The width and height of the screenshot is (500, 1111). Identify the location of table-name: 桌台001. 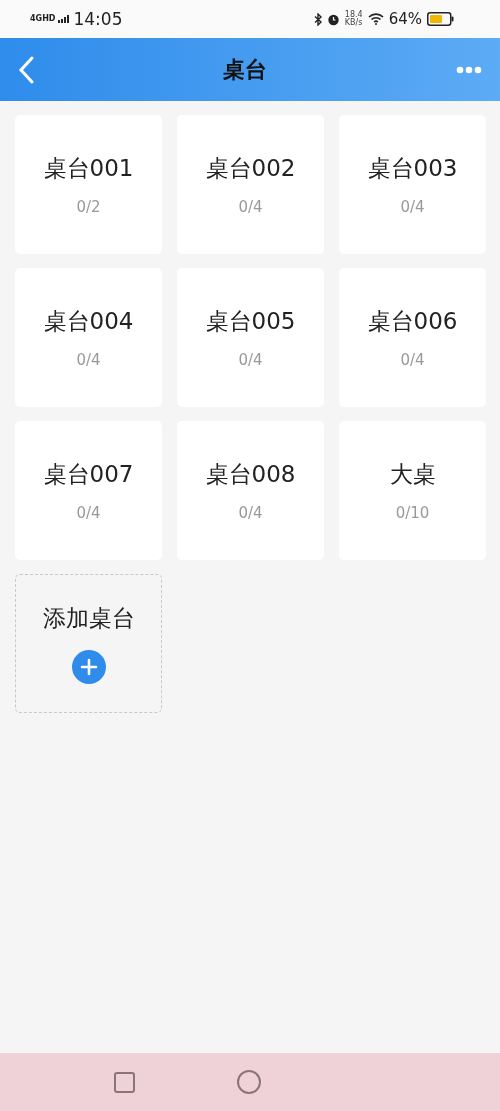
(88, 168).